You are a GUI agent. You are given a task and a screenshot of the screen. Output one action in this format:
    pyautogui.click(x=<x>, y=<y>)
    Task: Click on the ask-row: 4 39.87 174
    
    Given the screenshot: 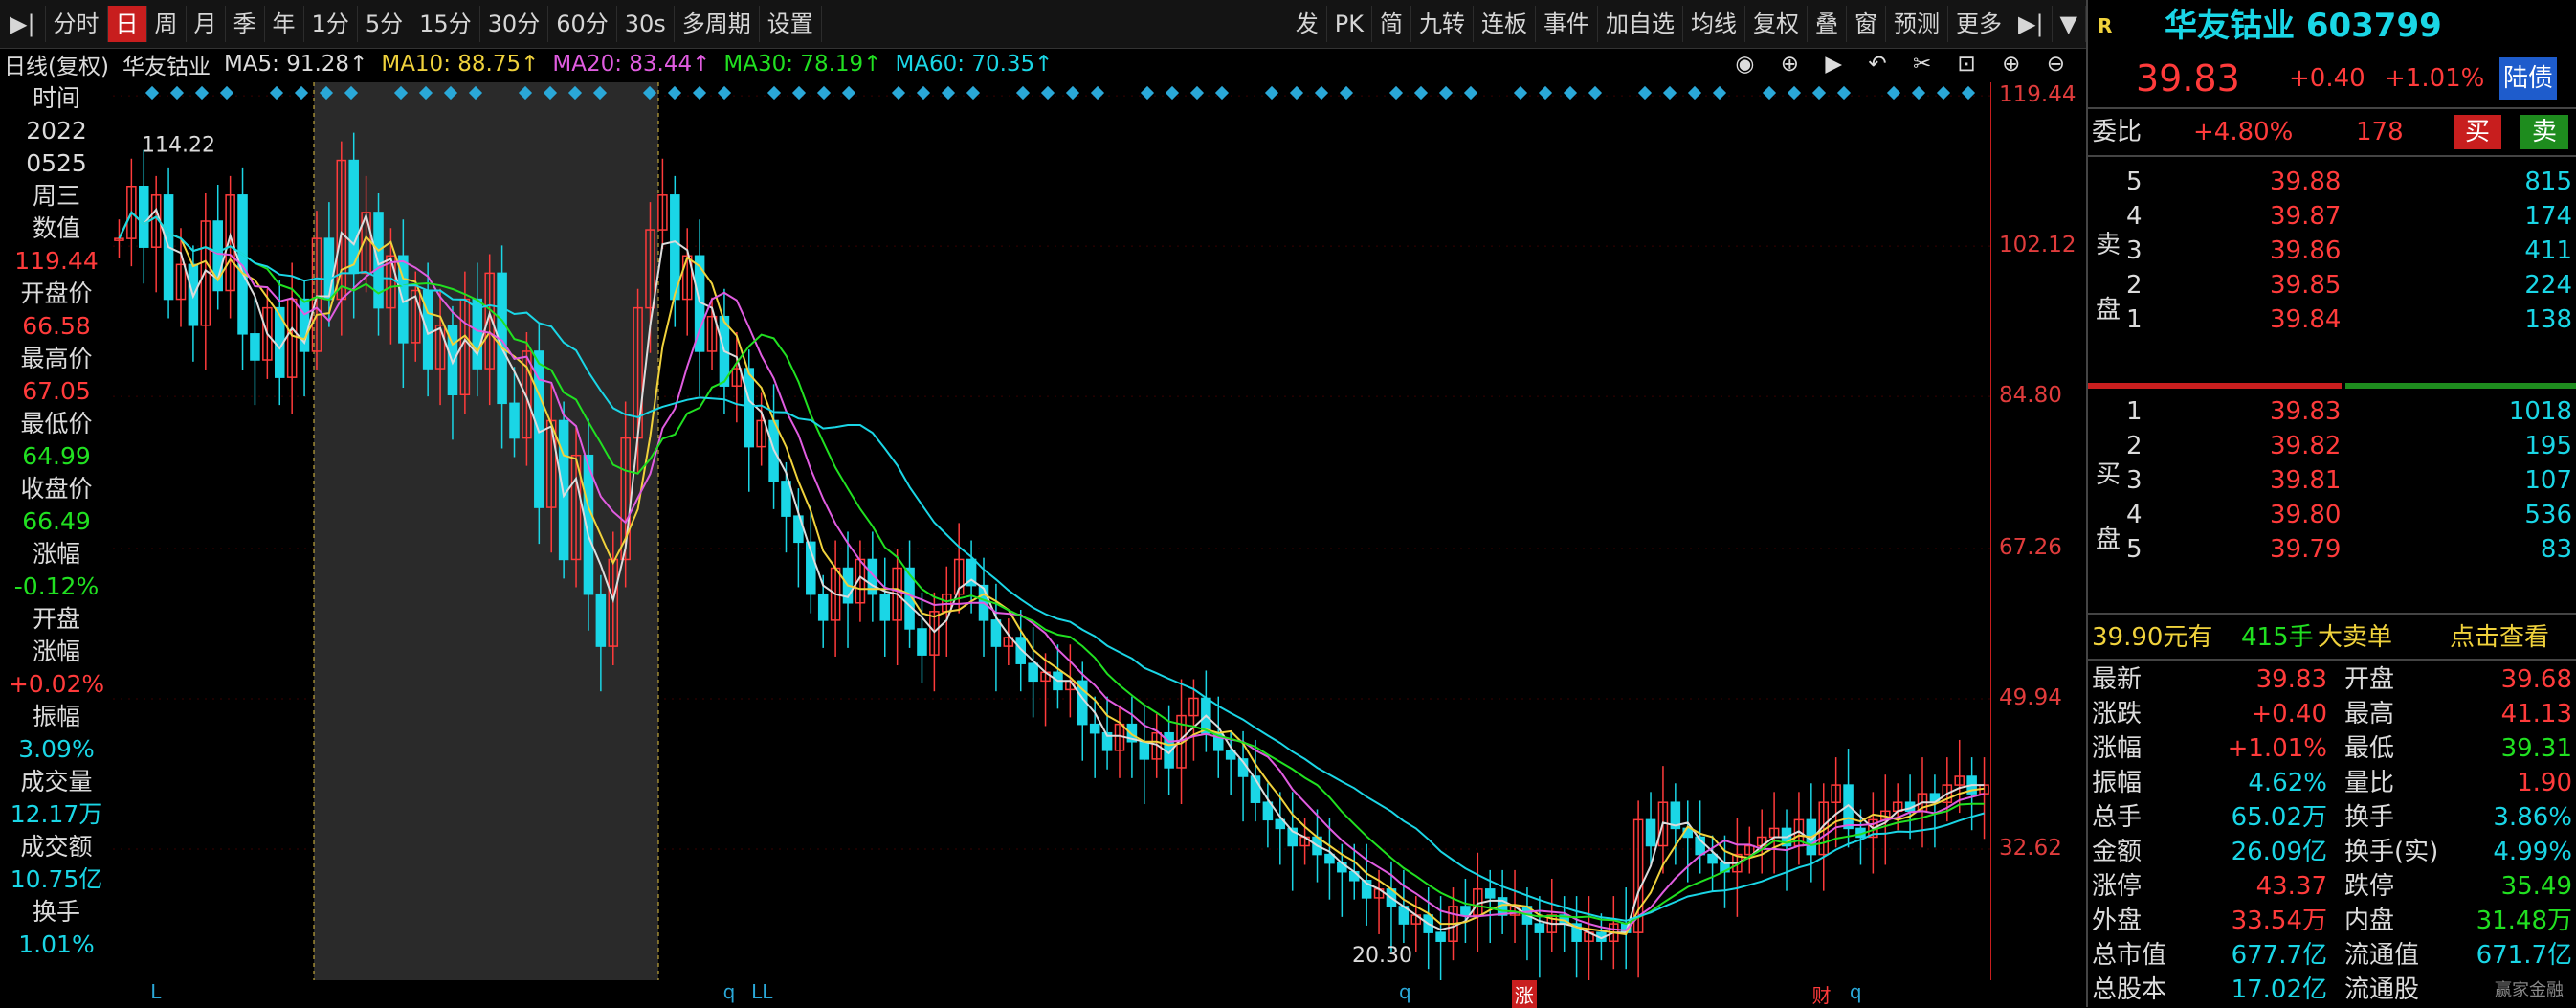 What is the action you would take?
    pyautogui.click(x=2332, y=217)
    